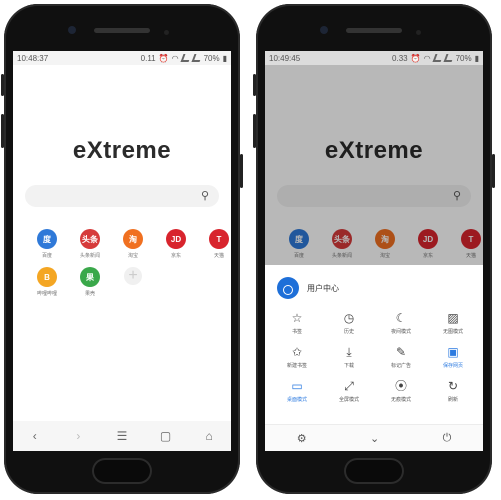 This screenshot has width=501, height=500. What do you see at coordinates (33, 58) in the screenshot?
I see `status-time: 10:48:37` at bounding box center [33, 58].